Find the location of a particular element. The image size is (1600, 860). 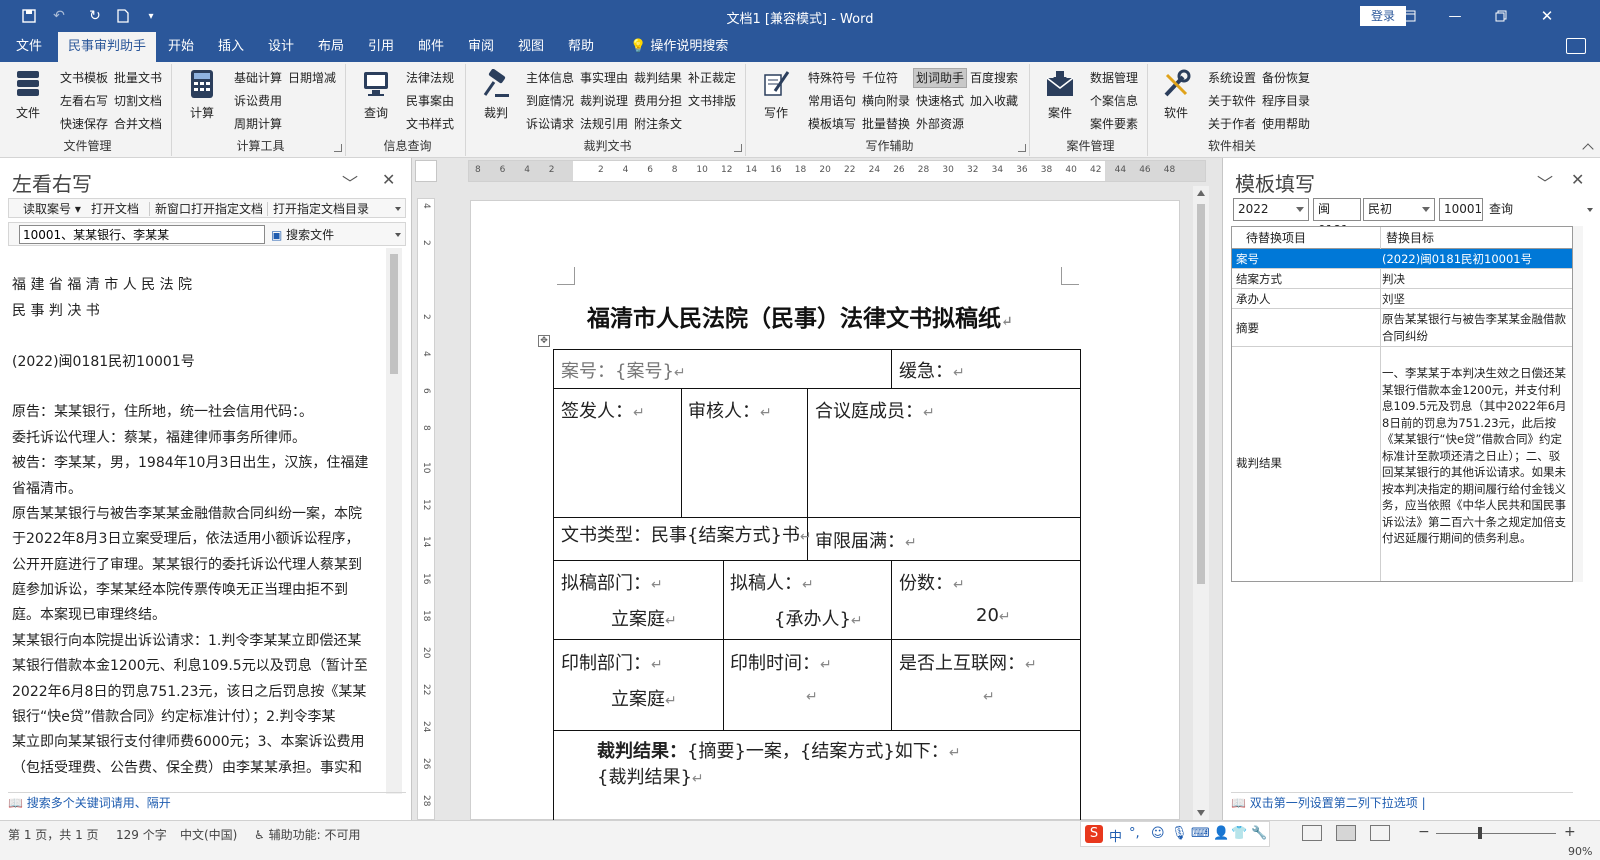

period-calc-button: 周期计算 is located at coordinates (258, 124).